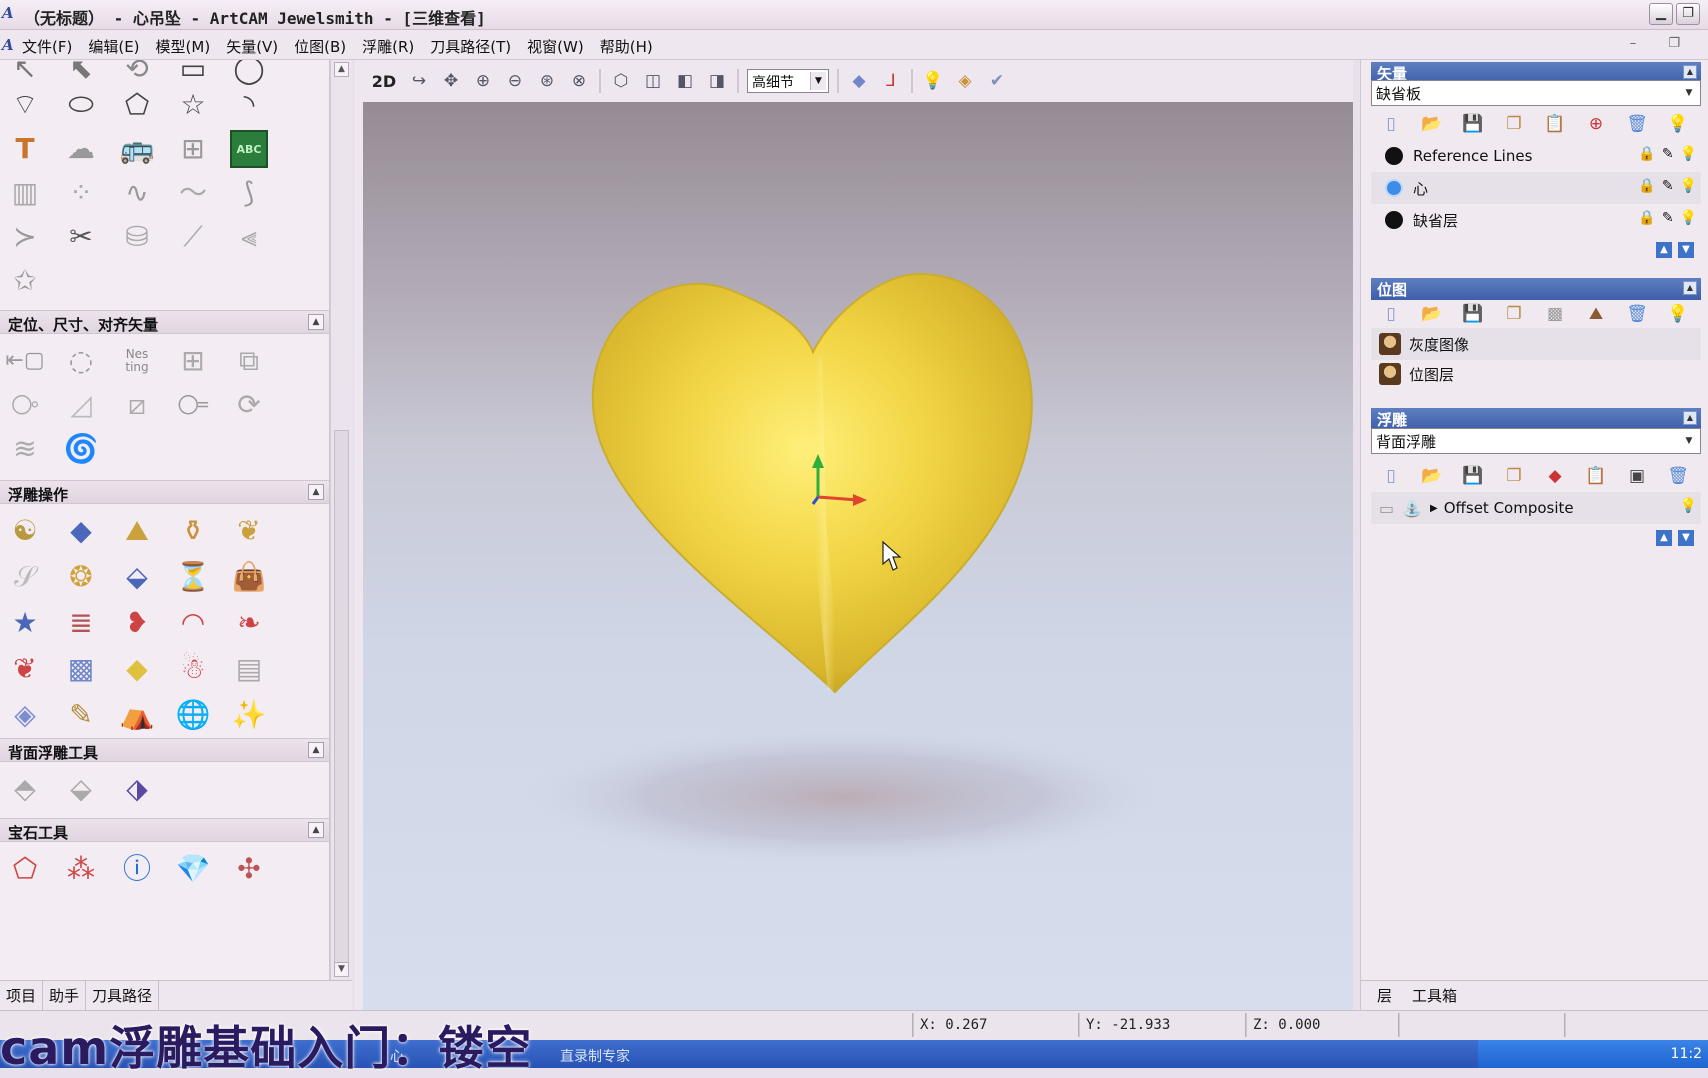 The image size is (1708, 1078). Describe the element at coordinates (1435, 220) in the screenshot. I see `layer-name: 缺省层` at that location.